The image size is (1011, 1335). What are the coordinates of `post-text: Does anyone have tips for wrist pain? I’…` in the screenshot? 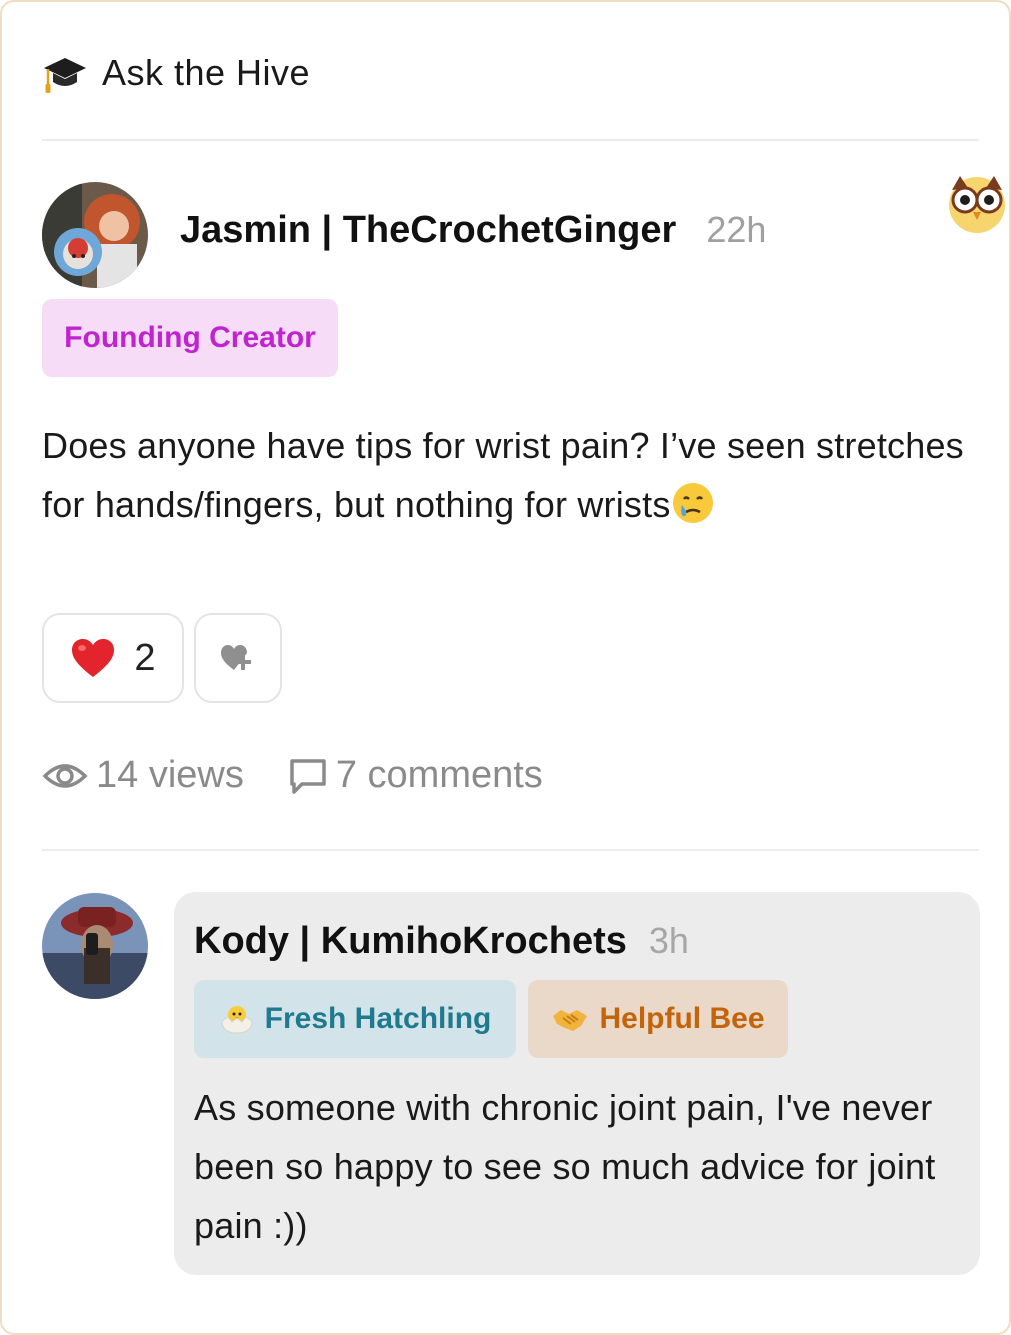 It's located at (503, 475).